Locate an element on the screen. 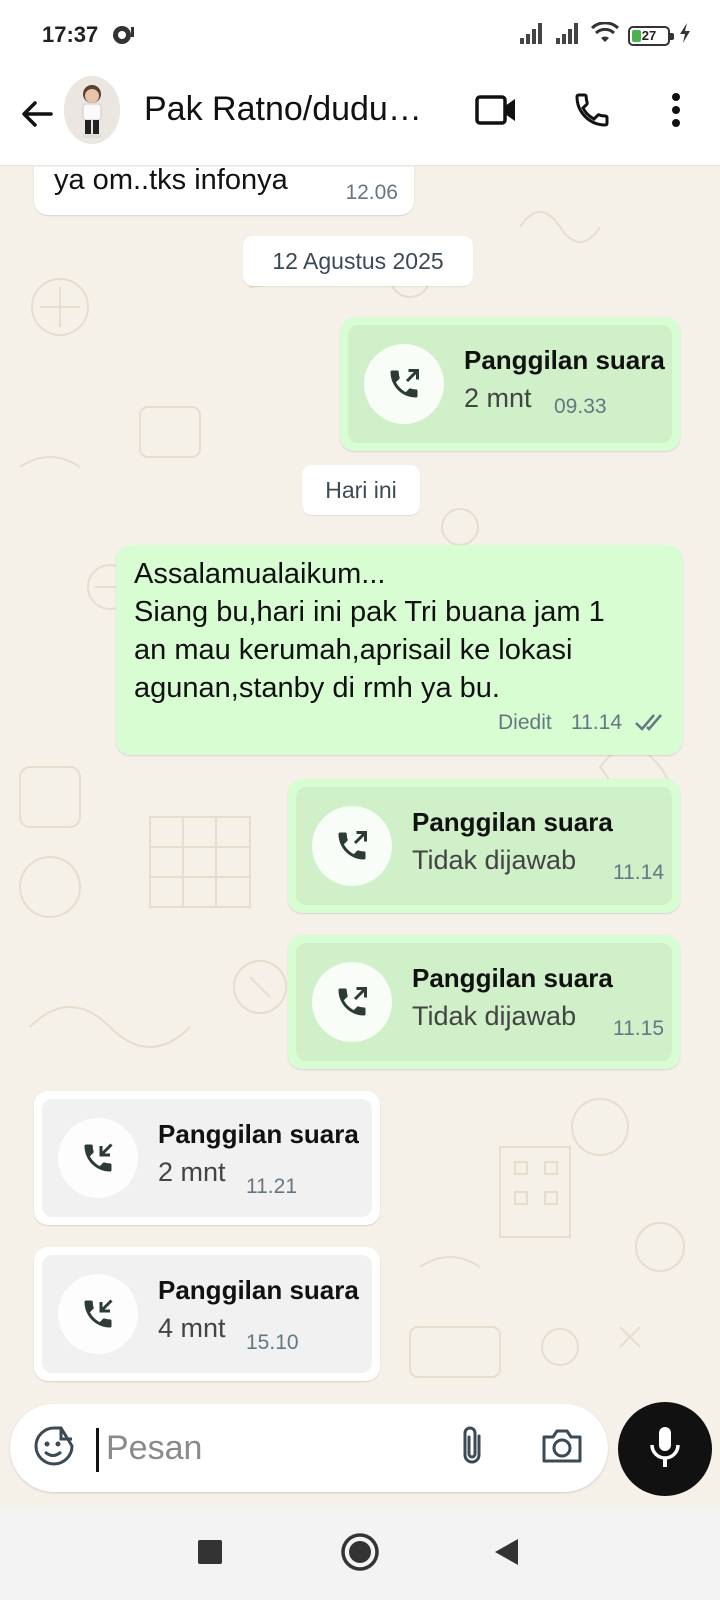 The height and width of the screenshot is (1600, 720). message-time: 12.06 is located at coordinates (371, 192).